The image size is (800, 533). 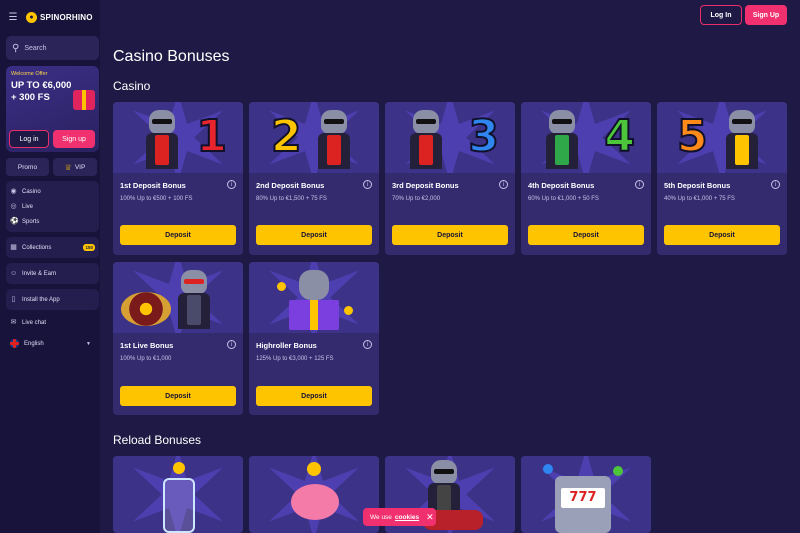 I want to click on bonus-card-title: 2nd Deposit Bonus, so click(x=290, y=185).